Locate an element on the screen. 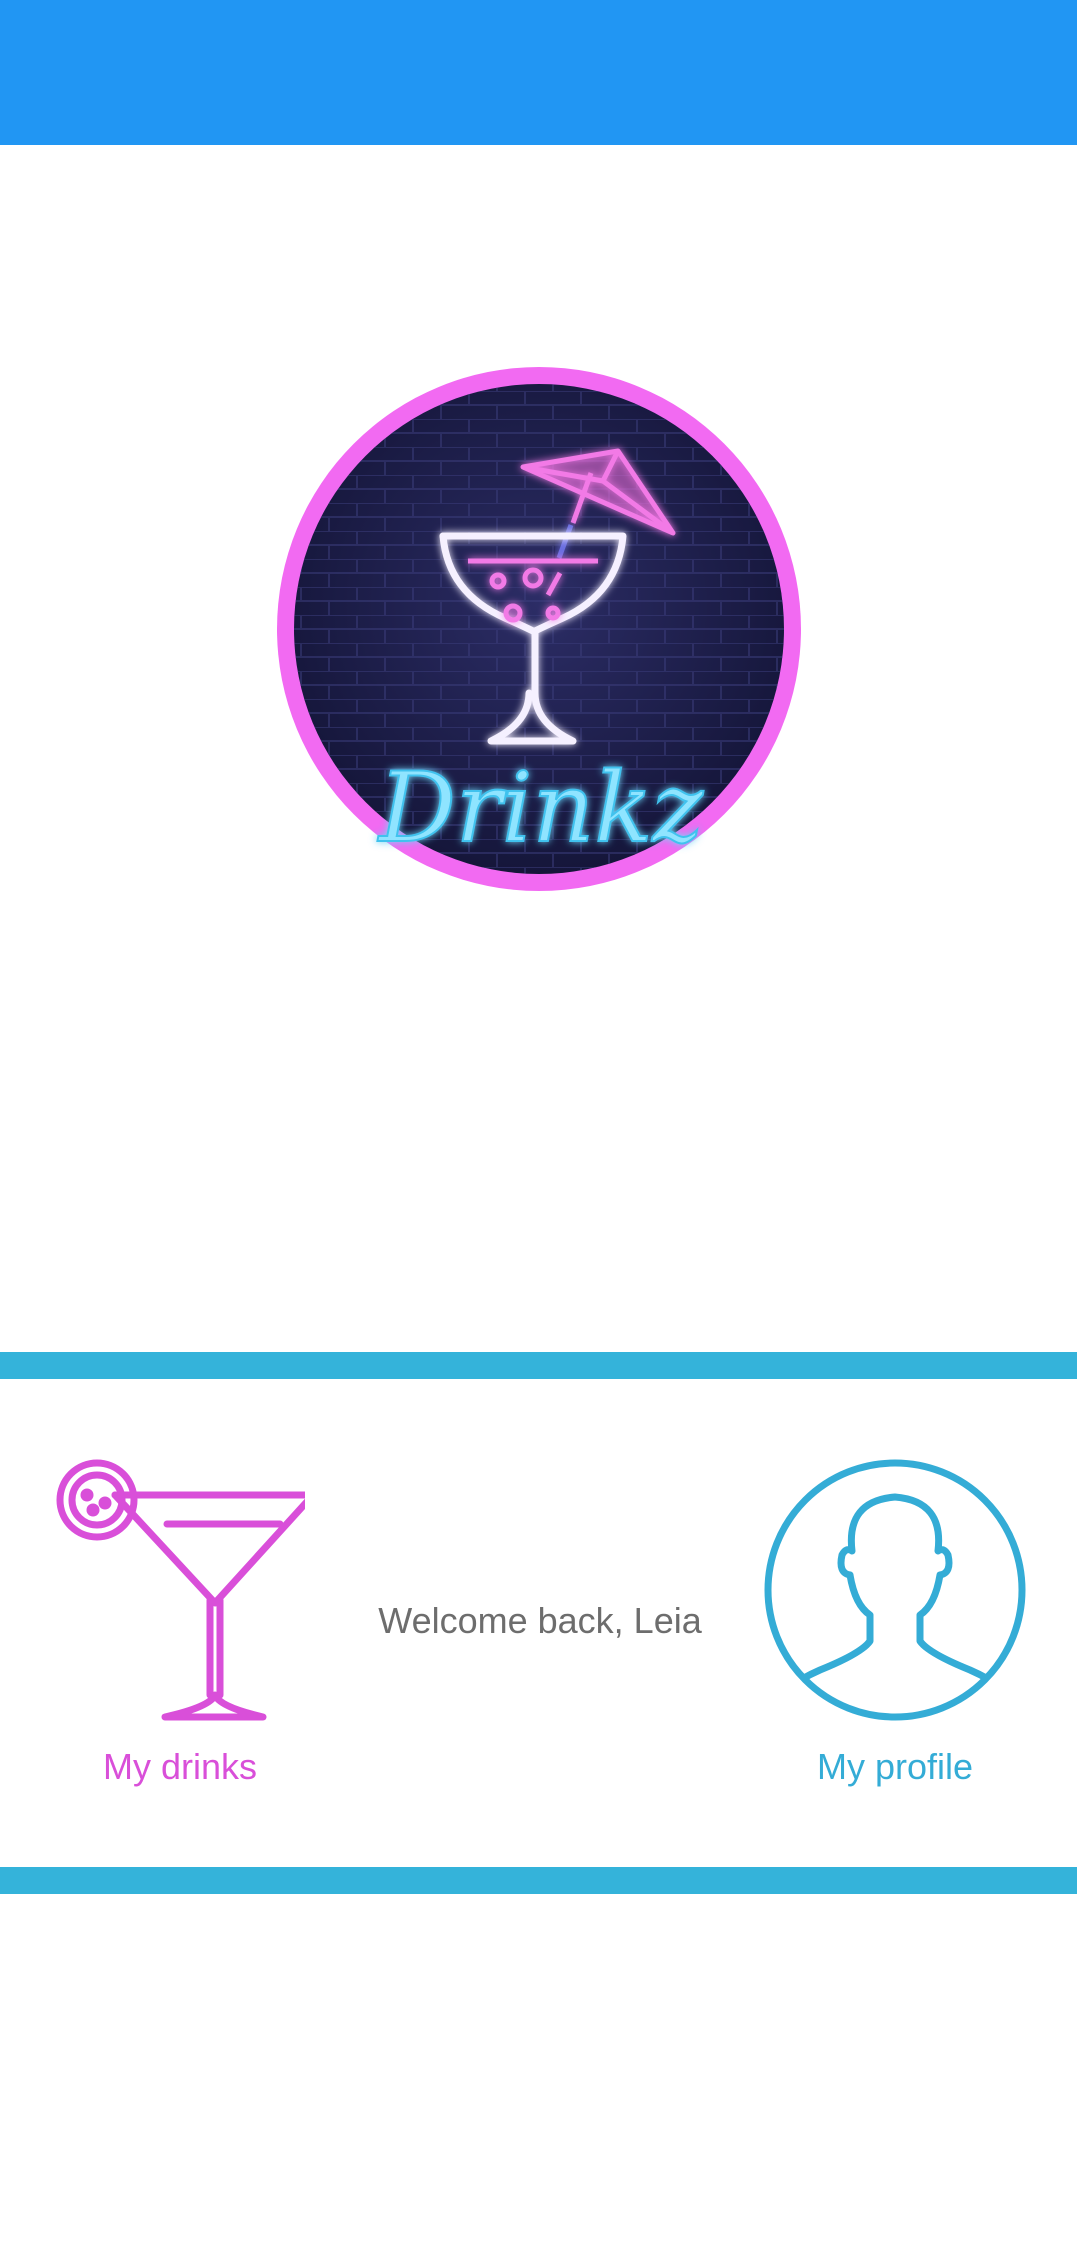 The image size is (1077, 2258). divider-top is located at coordinates (538, 1365).